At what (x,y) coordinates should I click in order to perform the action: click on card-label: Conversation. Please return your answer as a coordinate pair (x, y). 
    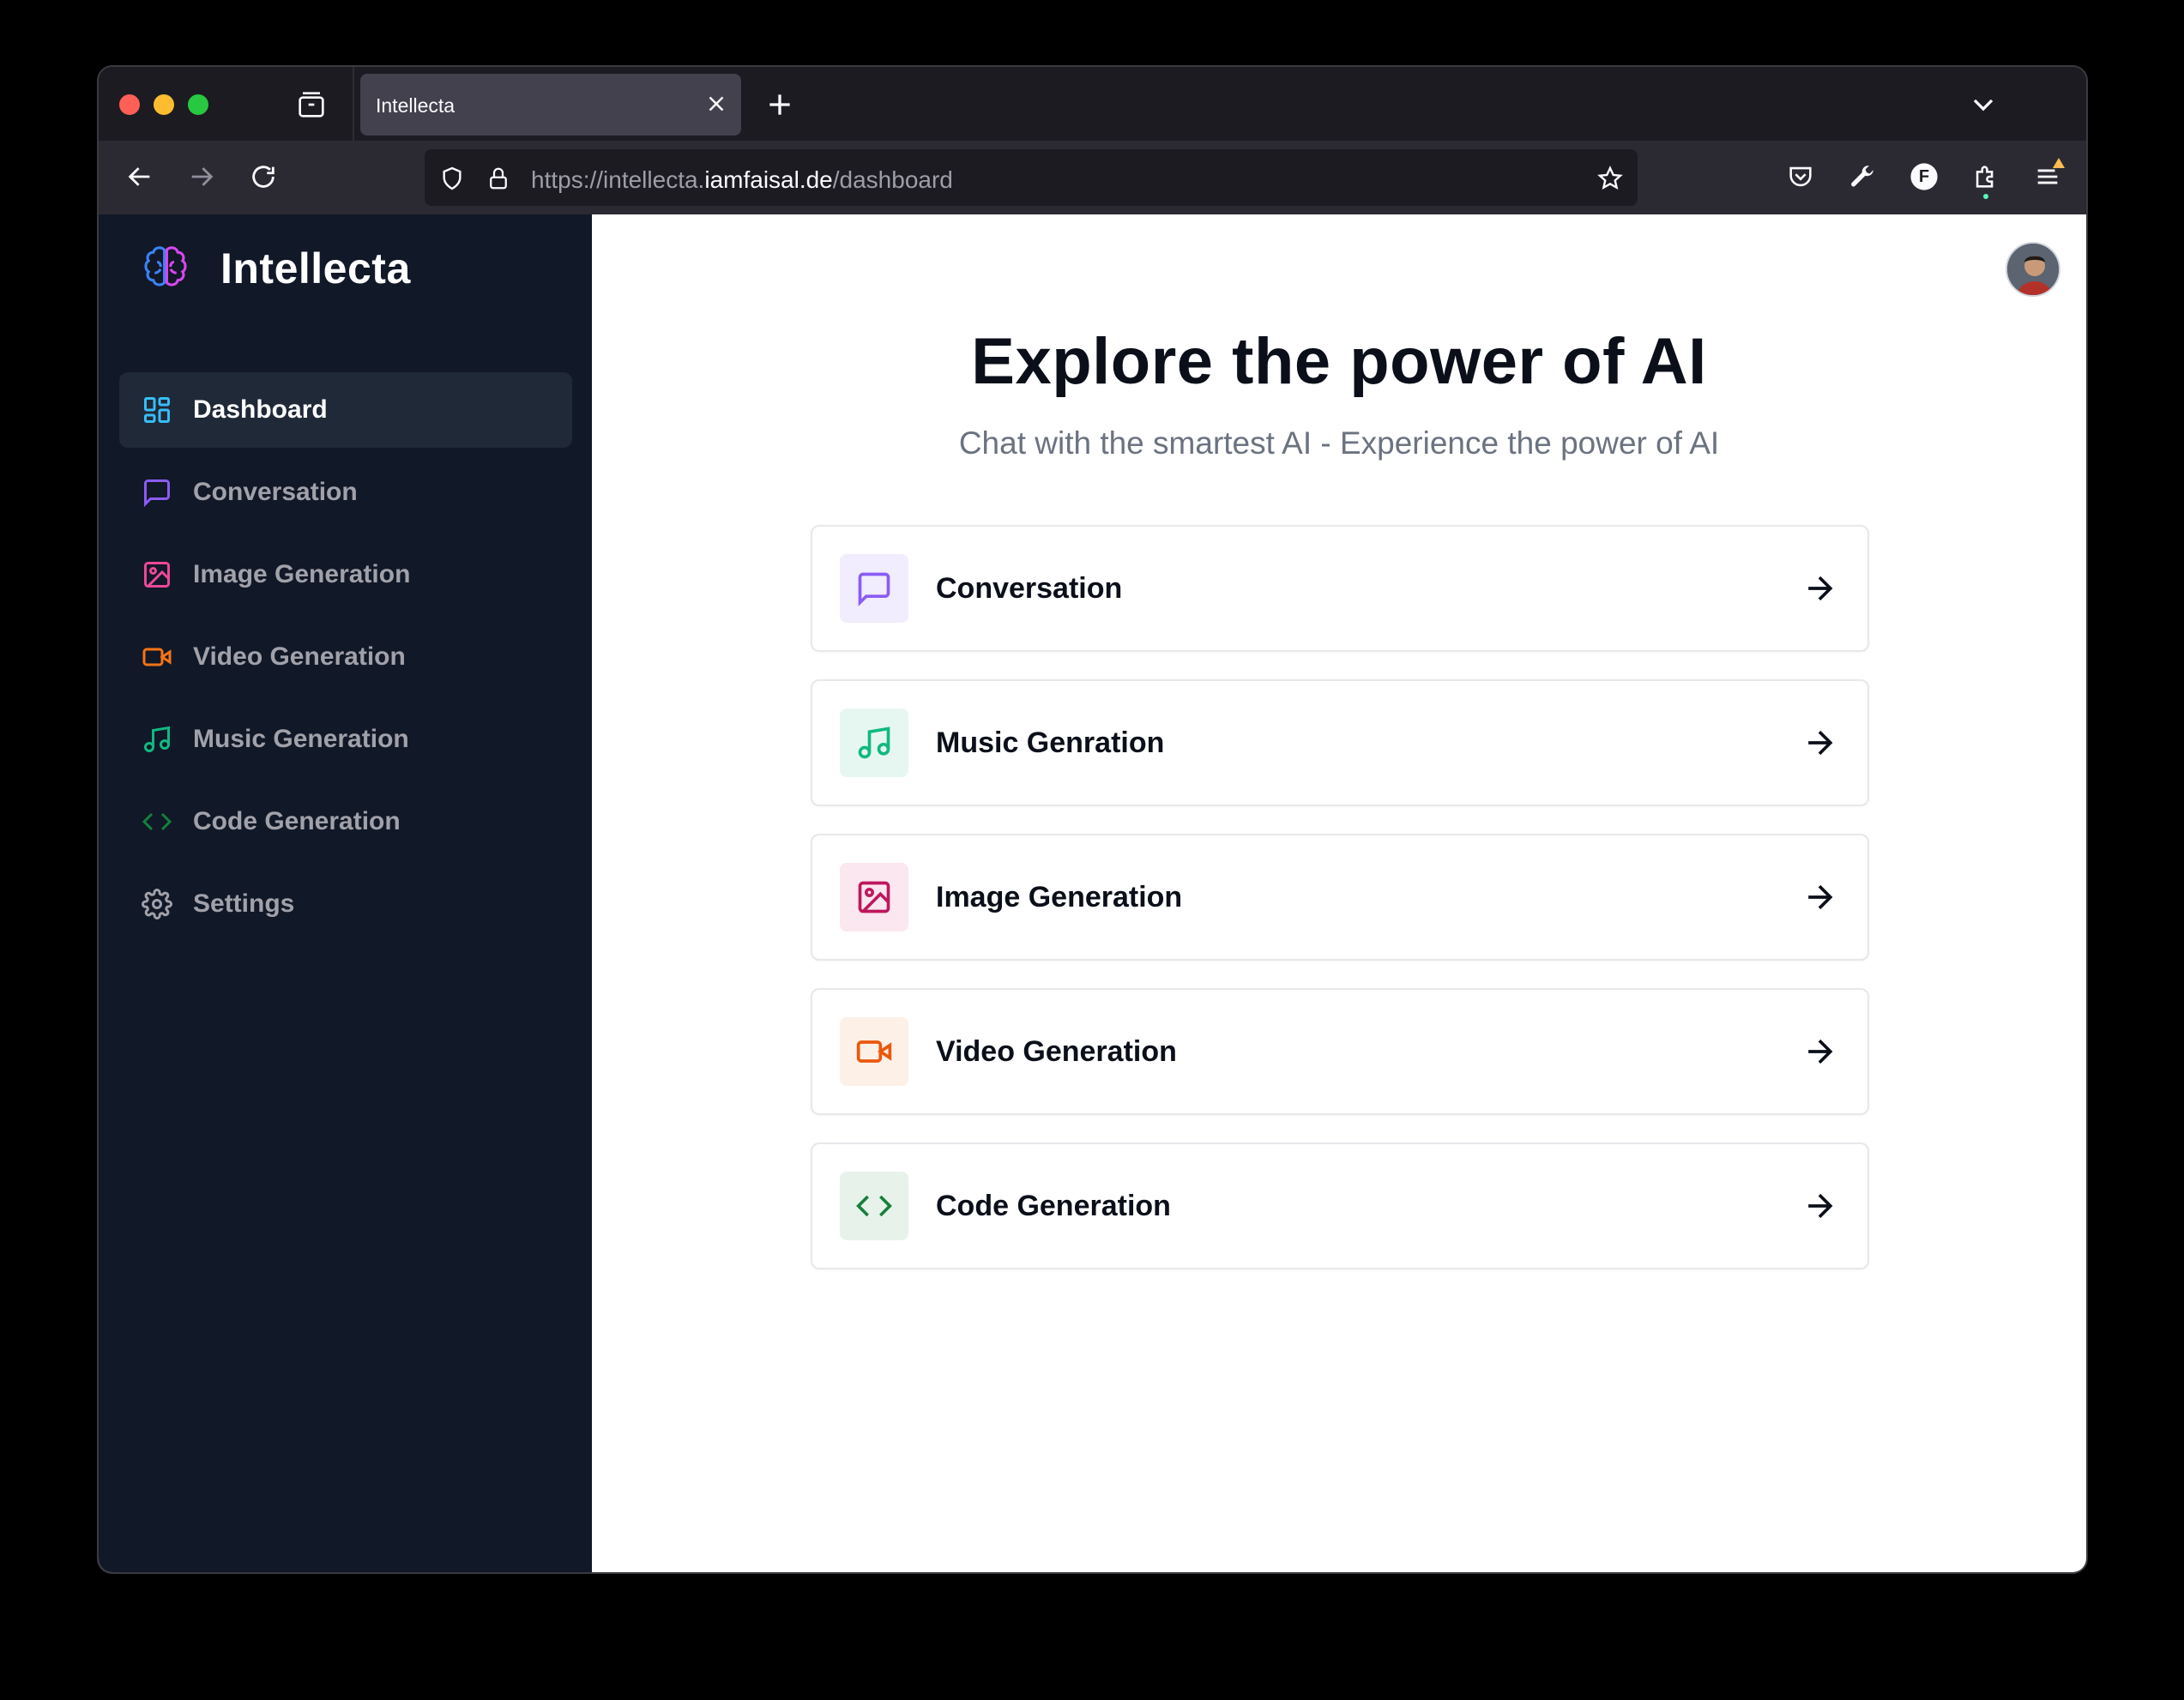
    Looking at the image, I should click on (1029, 588).